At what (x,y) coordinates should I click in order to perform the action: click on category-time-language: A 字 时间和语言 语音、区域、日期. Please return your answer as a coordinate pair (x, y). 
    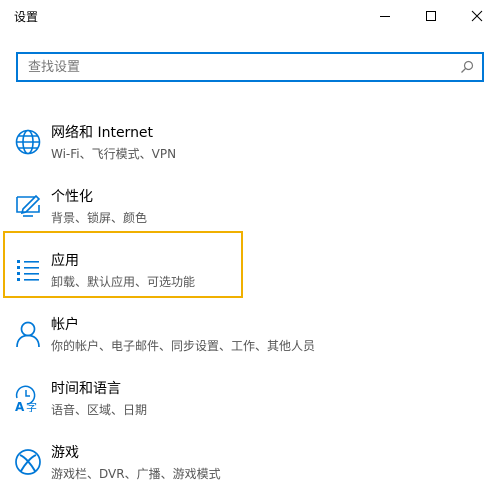
    Looking at the image, I should click on (250, 402).